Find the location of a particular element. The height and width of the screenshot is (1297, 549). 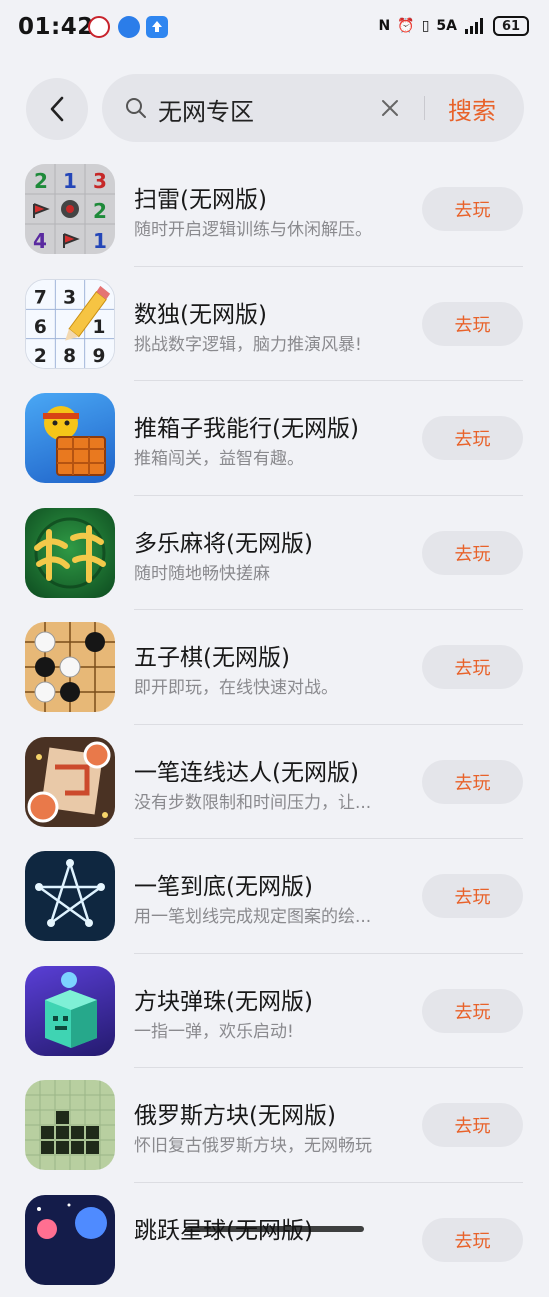

sudoku-icon: 7 3 6 1 2 8 9 is located at coordinates (70, 324).